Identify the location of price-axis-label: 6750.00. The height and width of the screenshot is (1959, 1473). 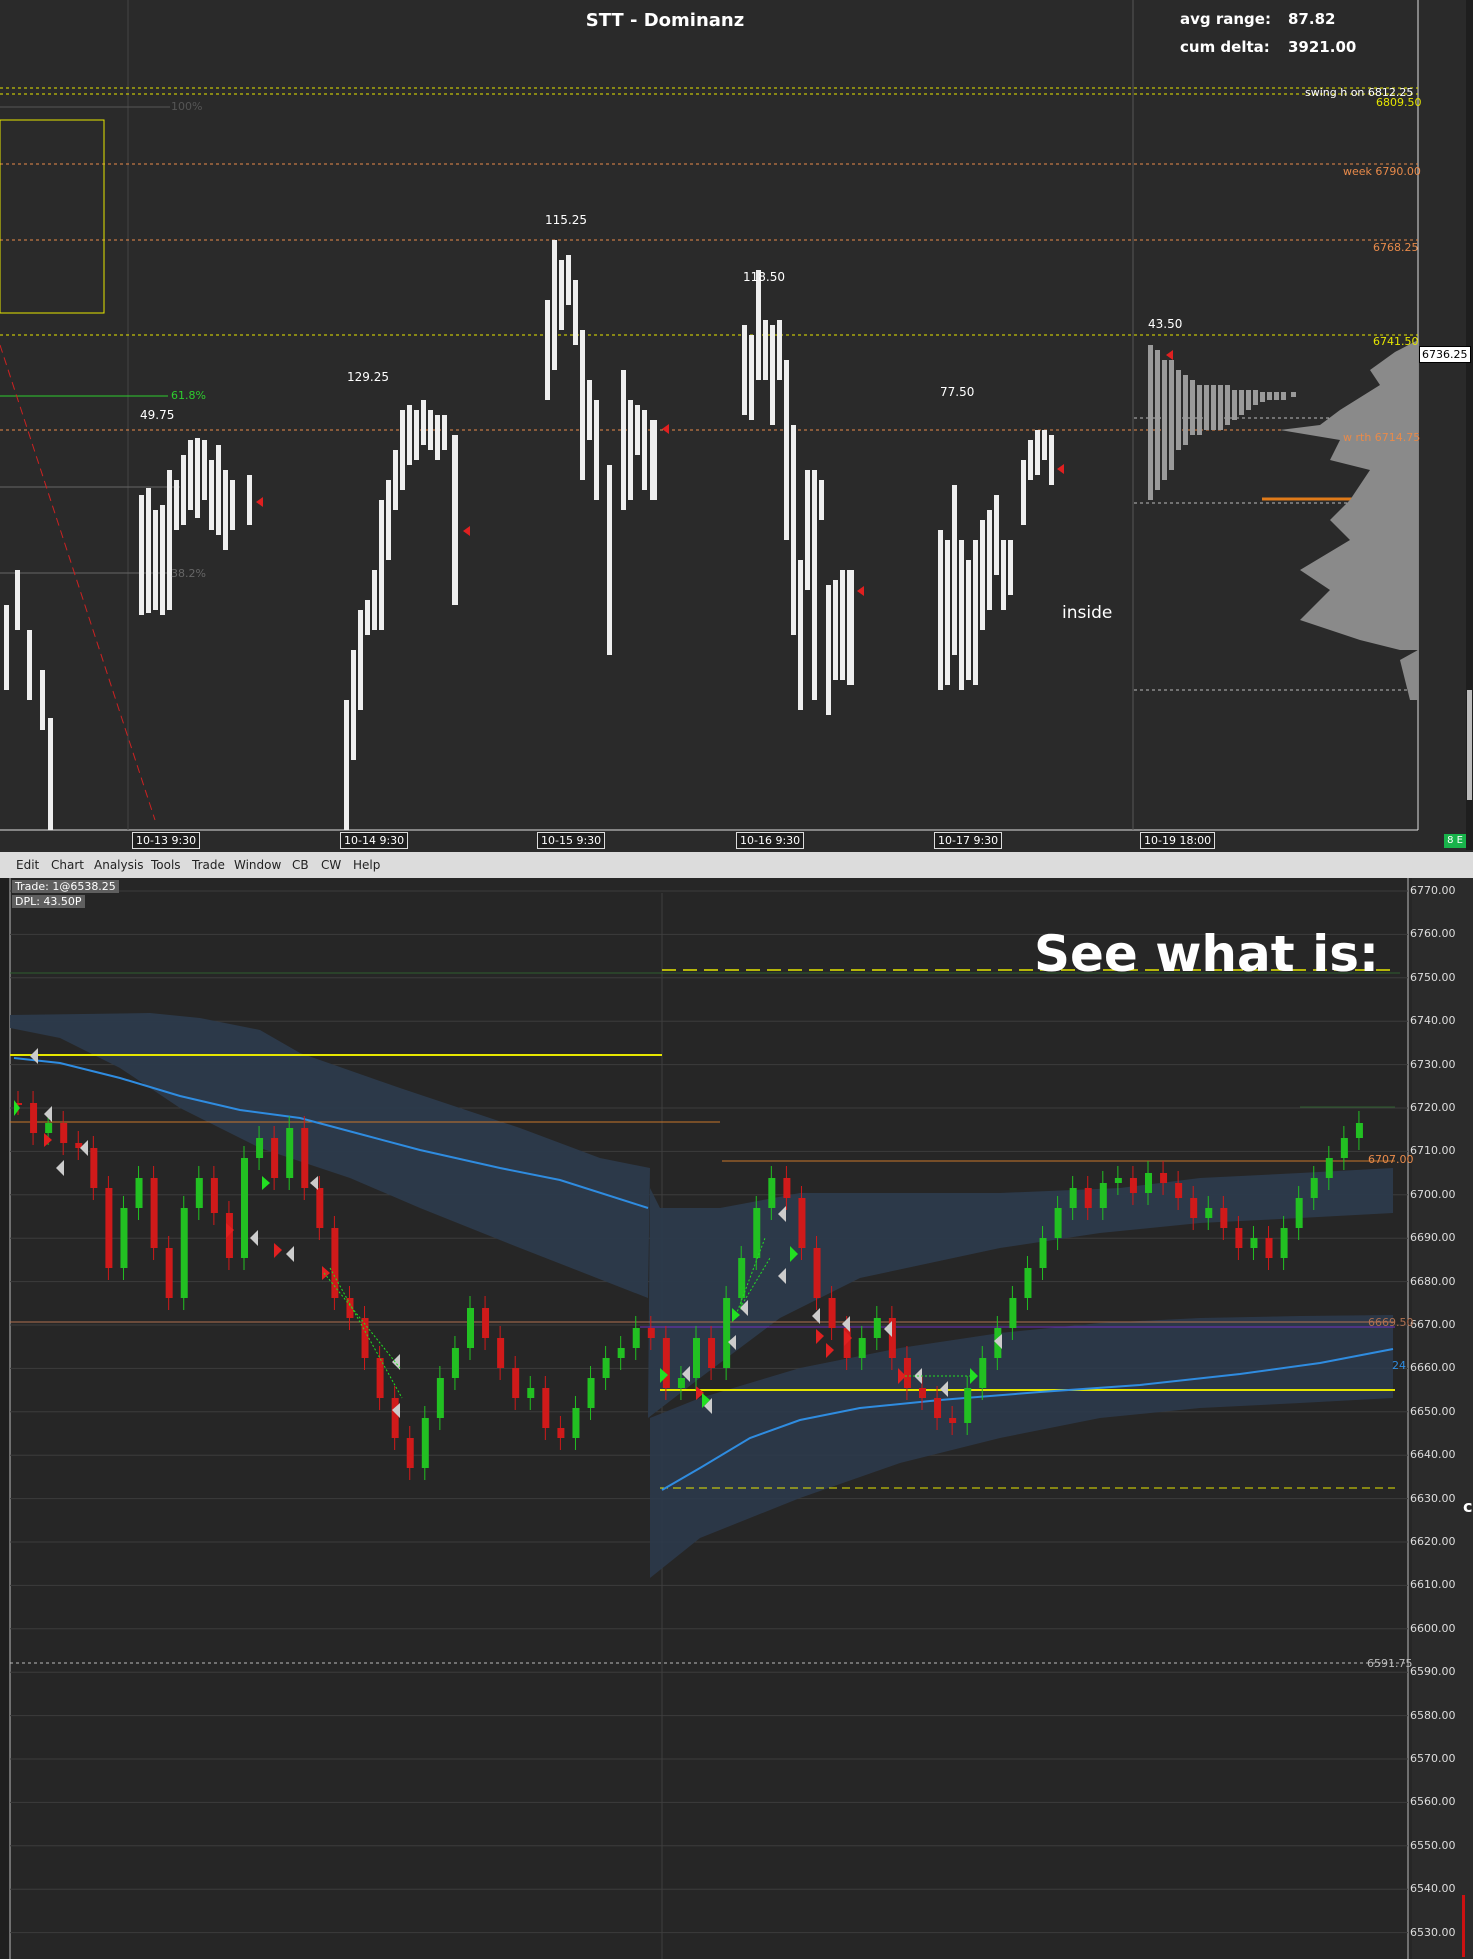
(1433, 977).